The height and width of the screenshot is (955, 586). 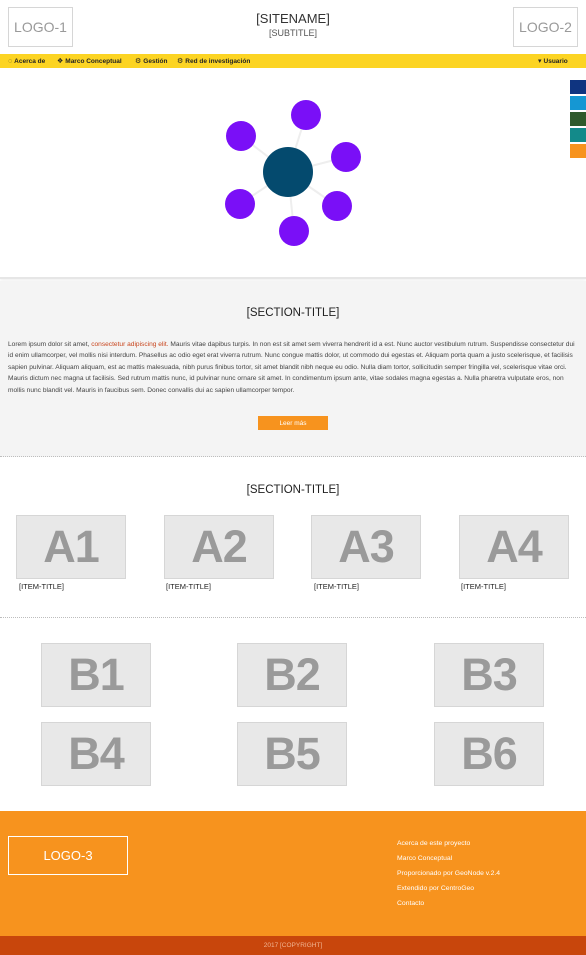 What do you see at coordinates (293, 27) in the screenshot?
I see `site-header: LOGO-1 [SITENAME] [SUBTITLE] LOGO-2` at bounding box center [293, 27].